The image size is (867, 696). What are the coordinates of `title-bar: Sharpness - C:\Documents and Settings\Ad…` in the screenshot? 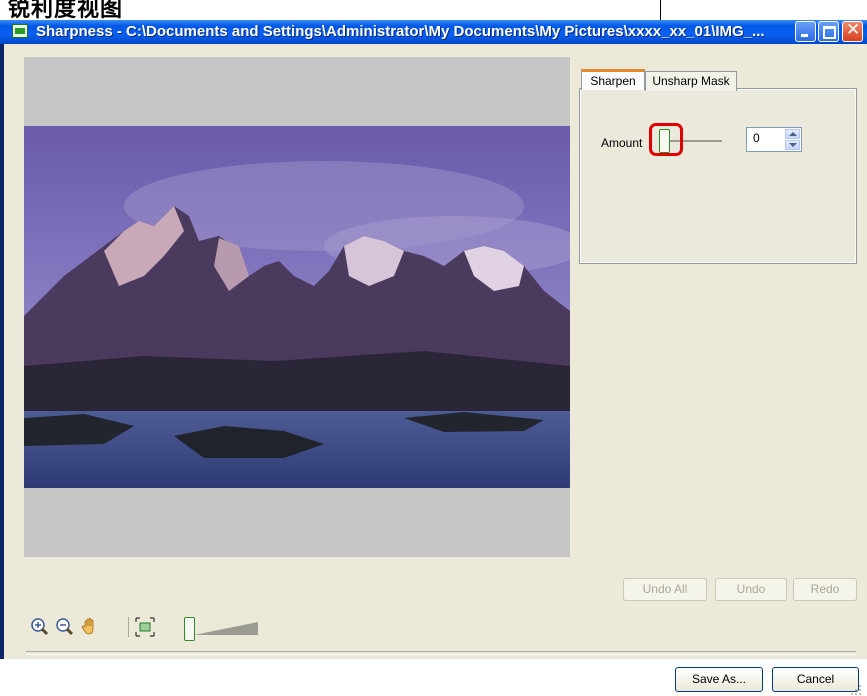 It's located at (433, 32).